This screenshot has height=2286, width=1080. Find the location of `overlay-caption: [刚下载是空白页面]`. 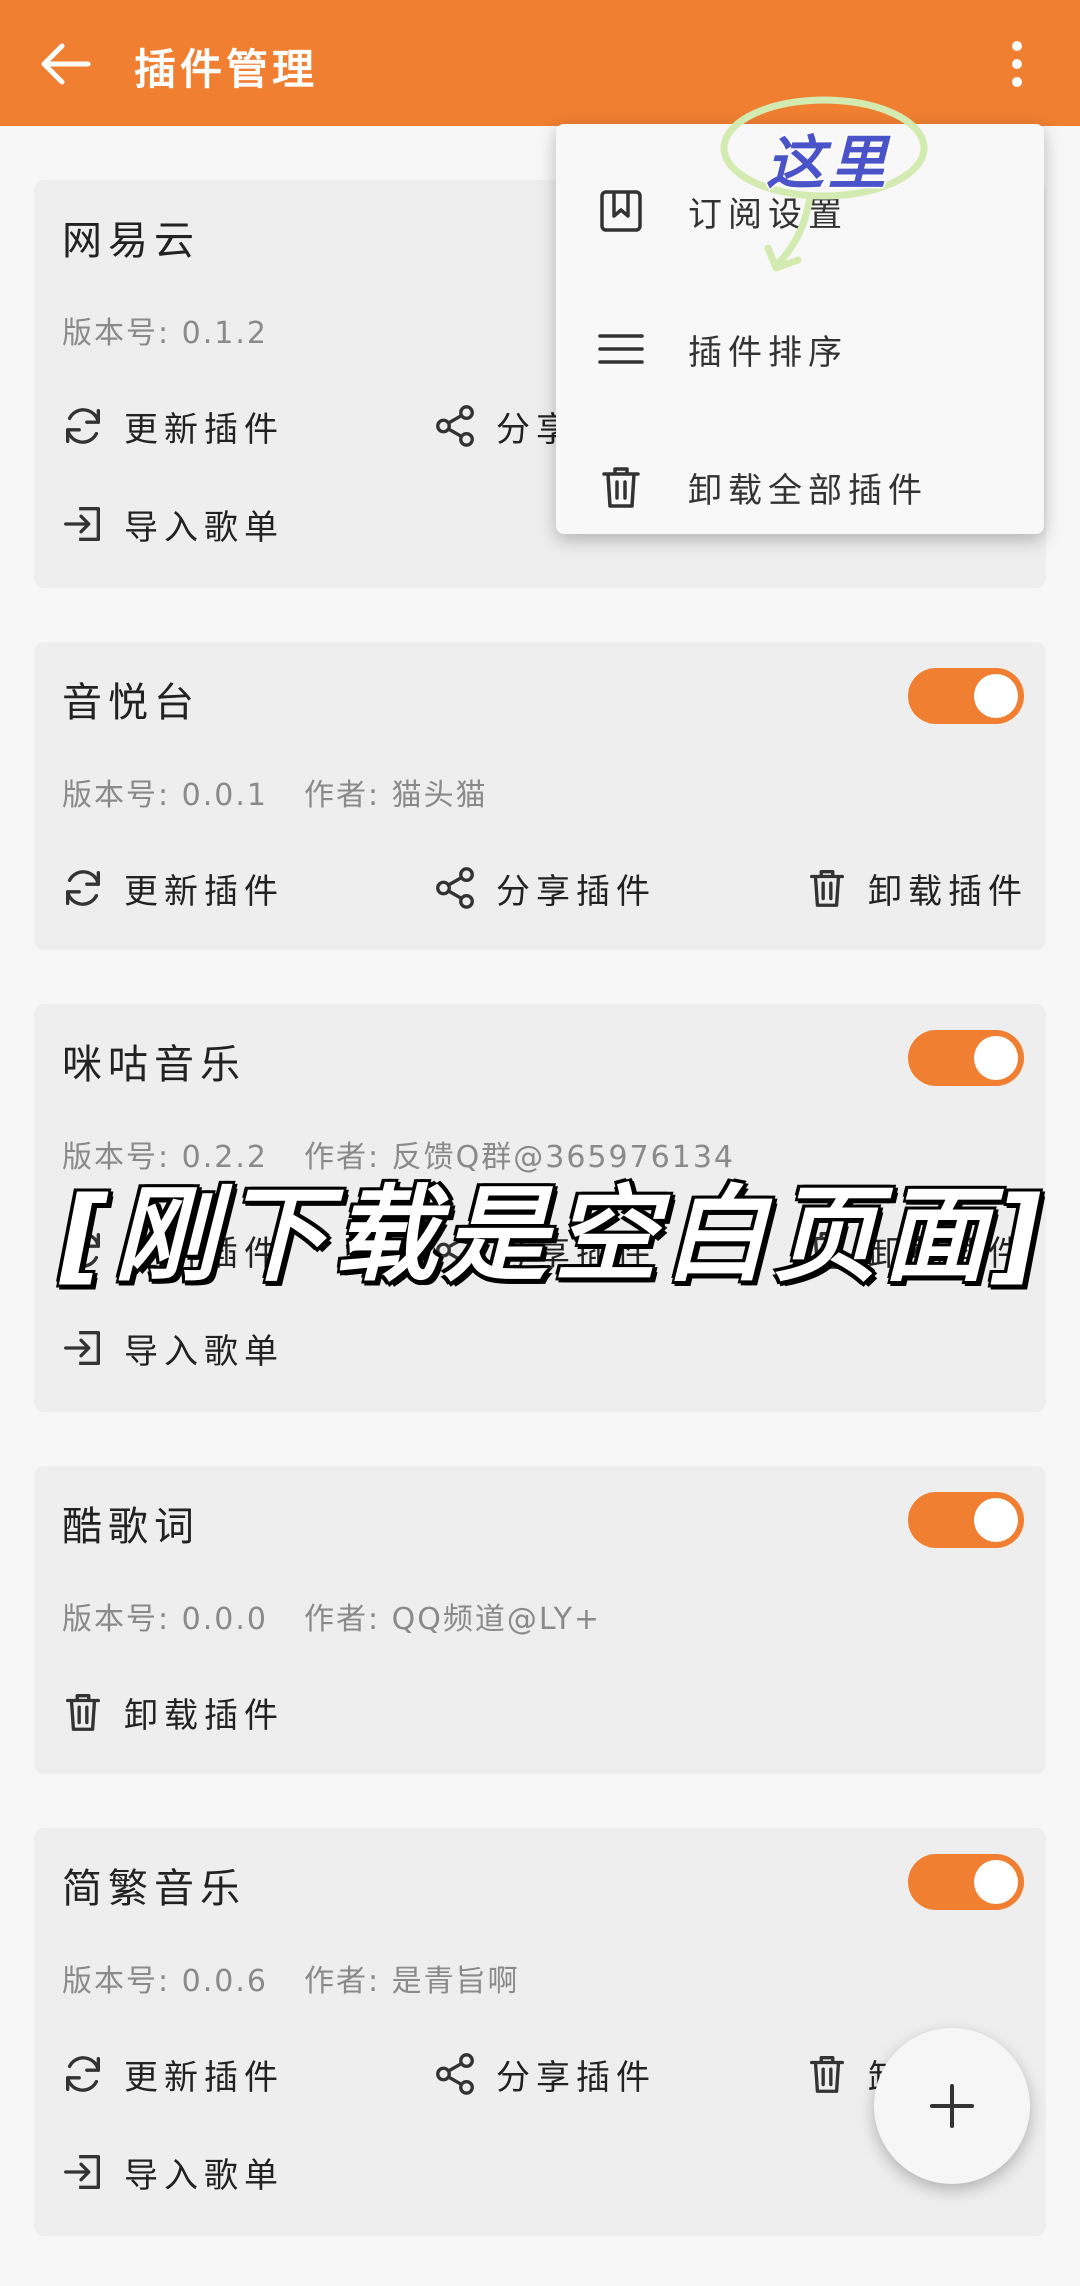

overlay-caption: [刚下载是空白页面] is located at coordinates (554, 1235).